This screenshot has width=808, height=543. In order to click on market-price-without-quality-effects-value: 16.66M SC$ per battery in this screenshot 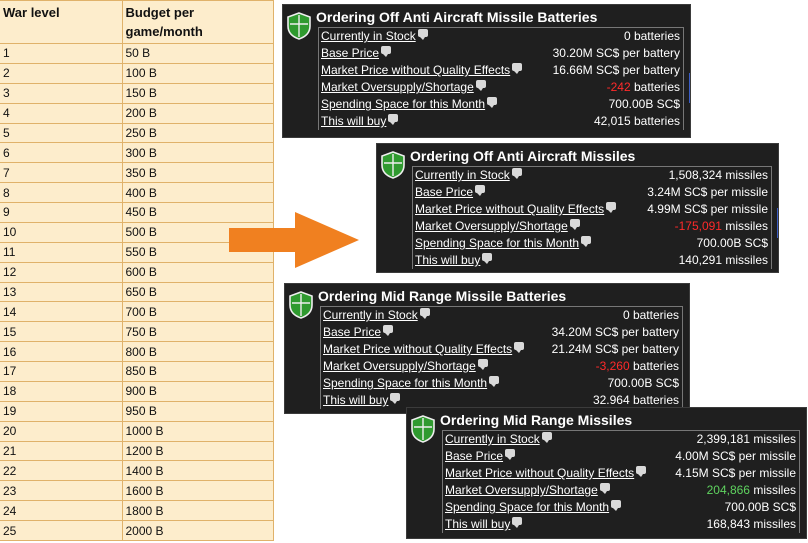, I will do `click(616, 70)`.